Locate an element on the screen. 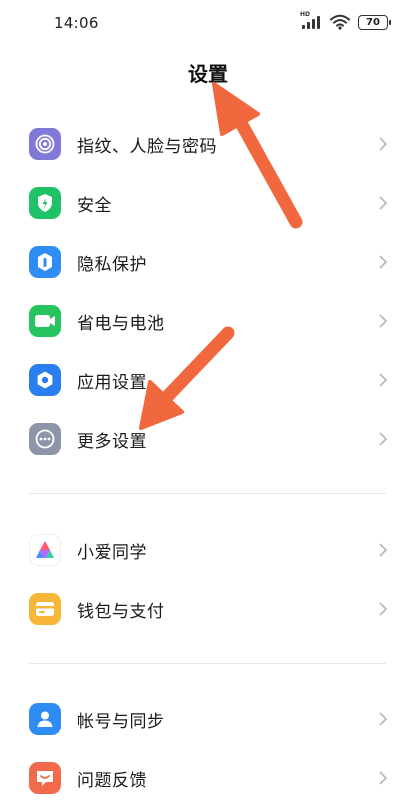 This screenshot has width=416, height=800. status-bar: 14:06 HD 70 is located at coordinates (208, 23).